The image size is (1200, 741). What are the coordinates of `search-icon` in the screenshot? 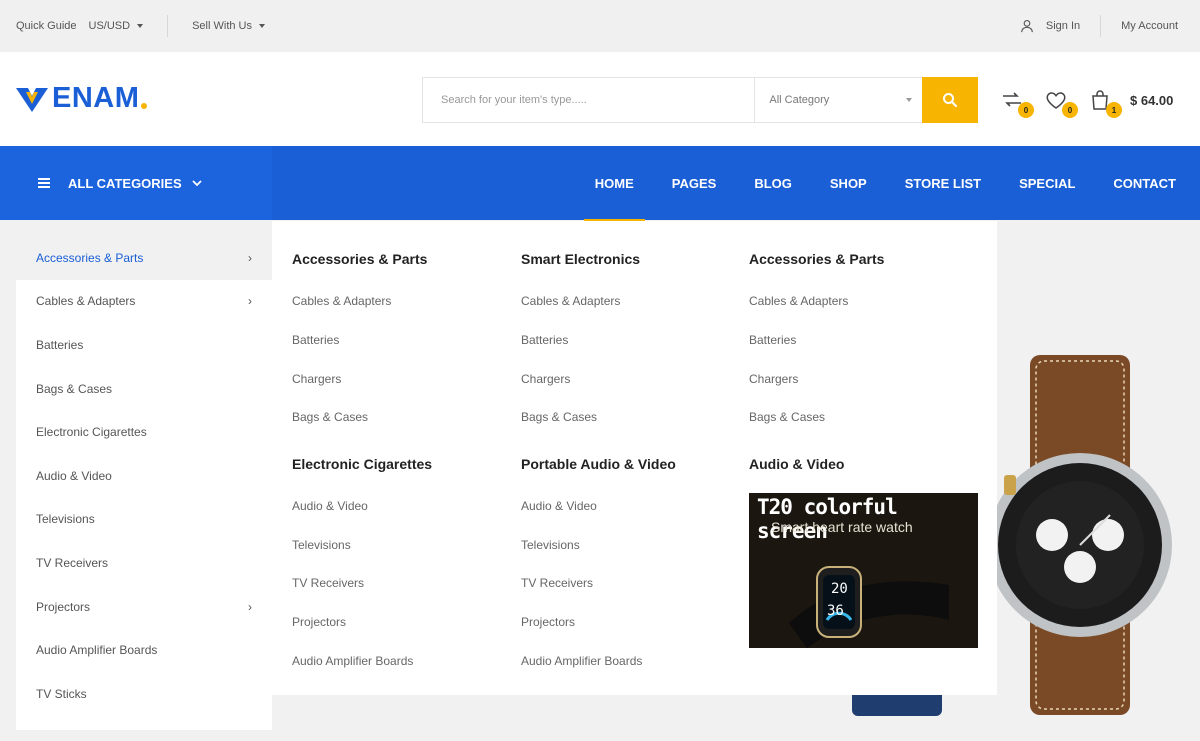 It's located at (950, 100).